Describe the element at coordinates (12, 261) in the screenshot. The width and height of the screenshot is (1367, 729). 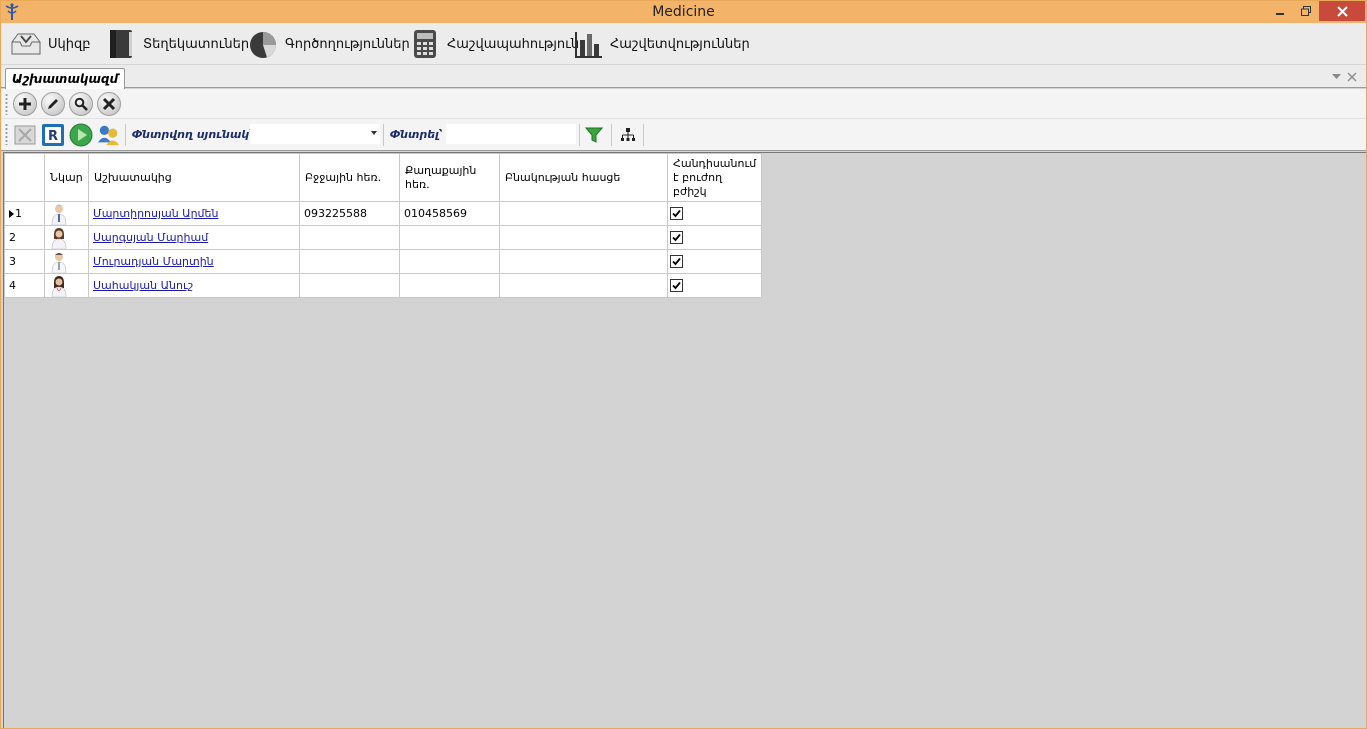
I see `row-number: 3` at that location.